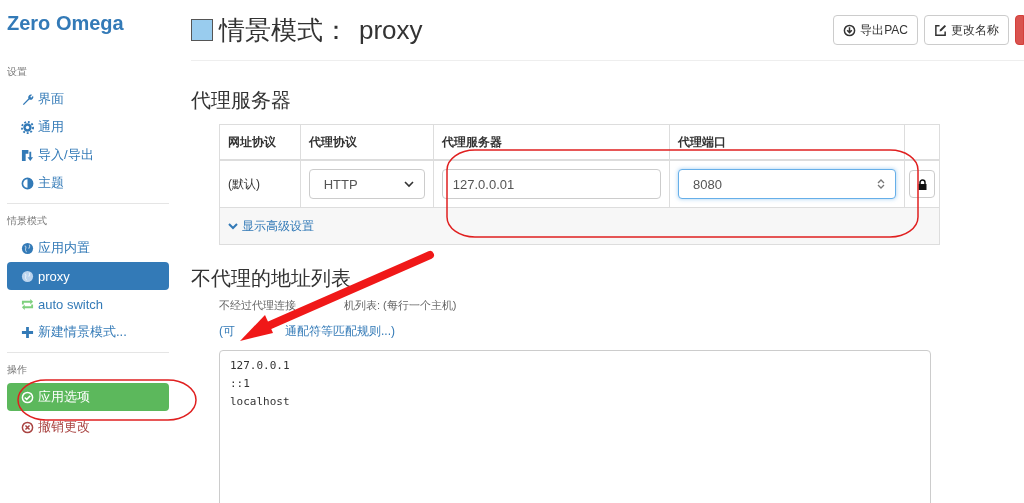  I want to click on lock-button, so click(922, 184).